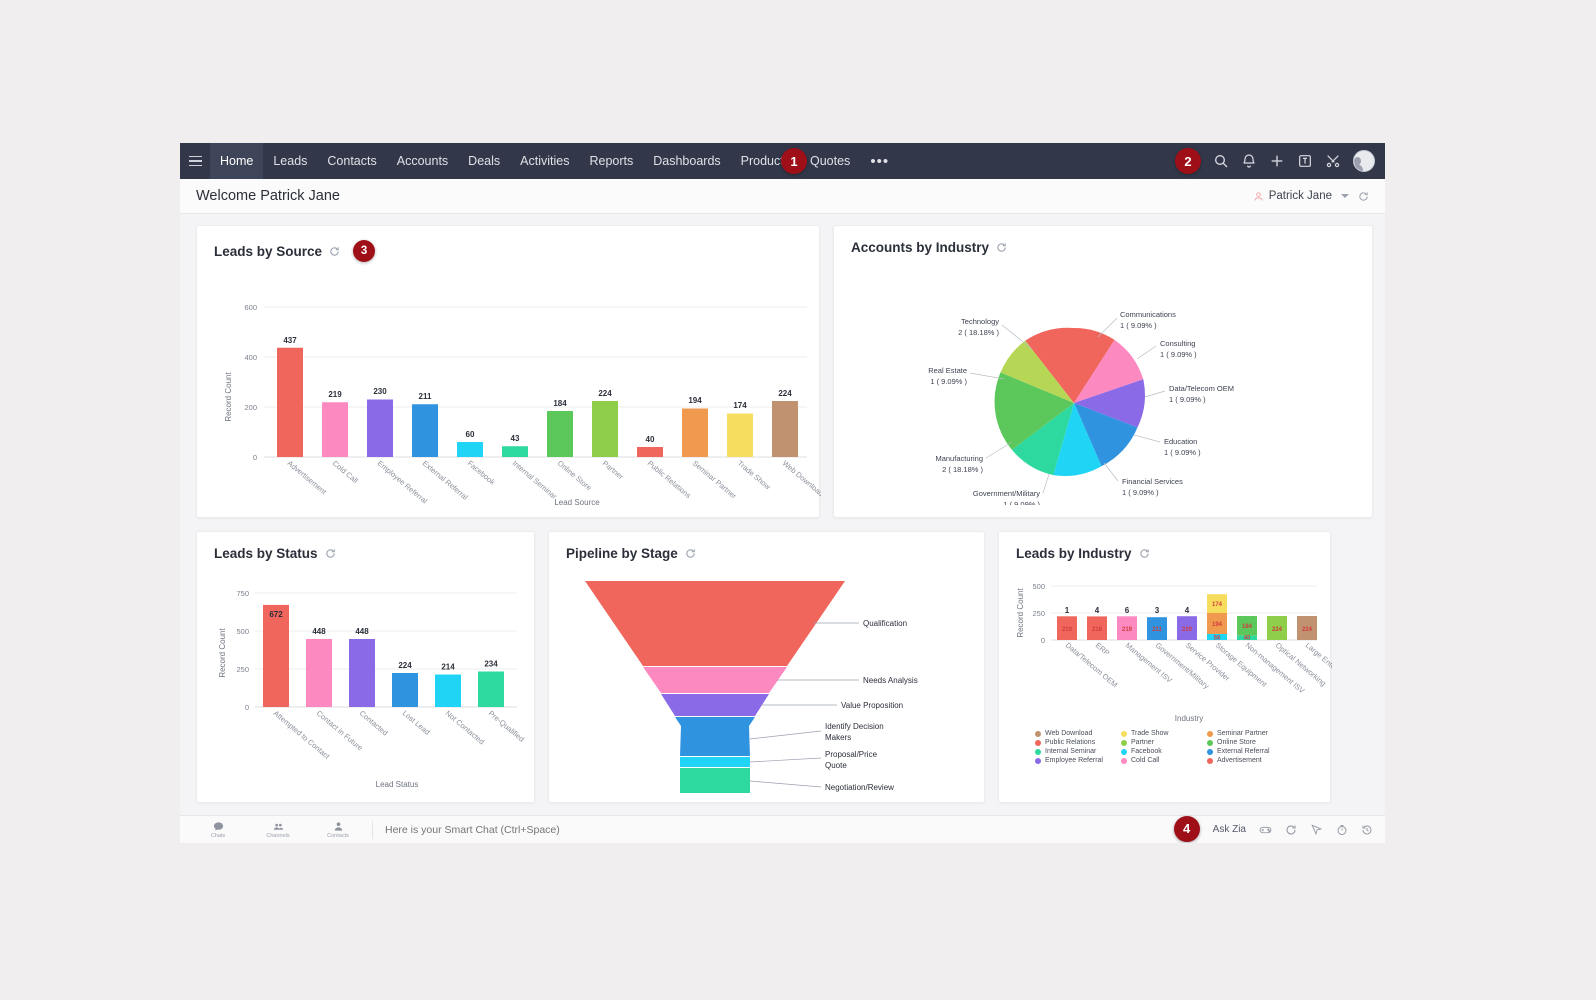  I want to click on nav-item-activities: Activities, so click(544, 161).